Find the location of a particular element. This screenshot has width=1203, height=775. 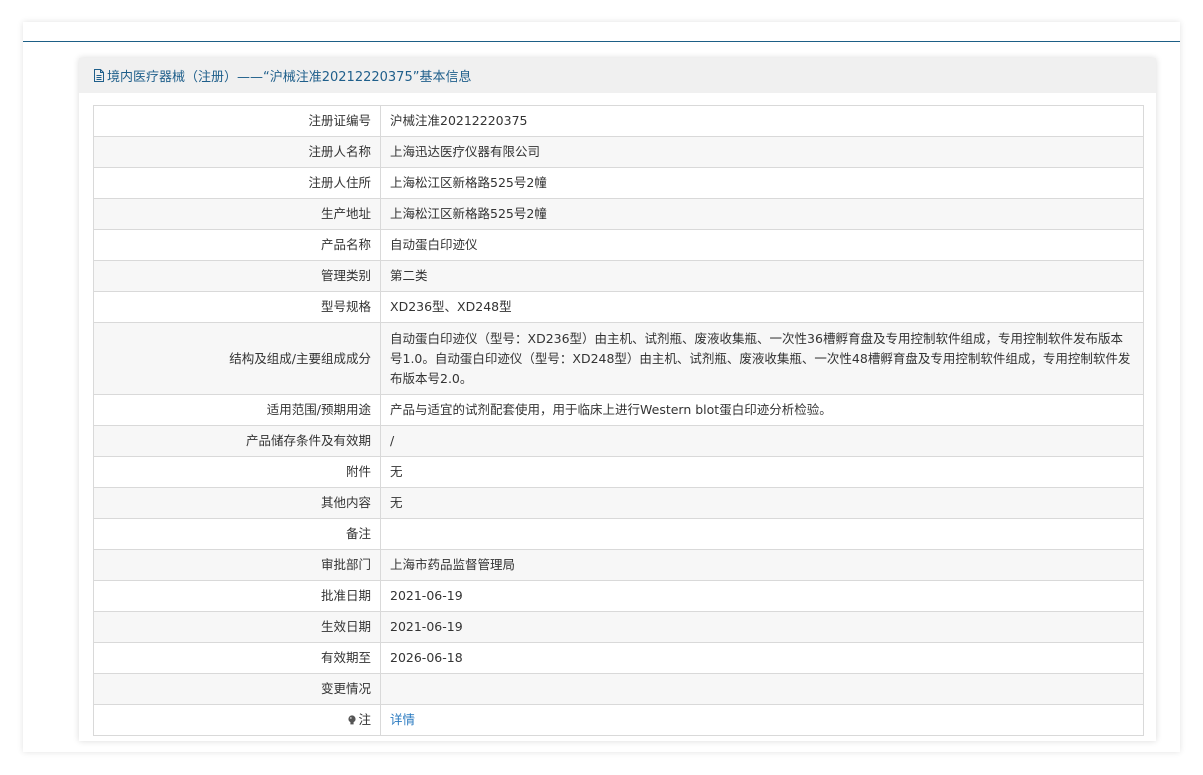

table-row: 产品名称 自动蛋白印迹仪 is located at coordinates (618, 245).